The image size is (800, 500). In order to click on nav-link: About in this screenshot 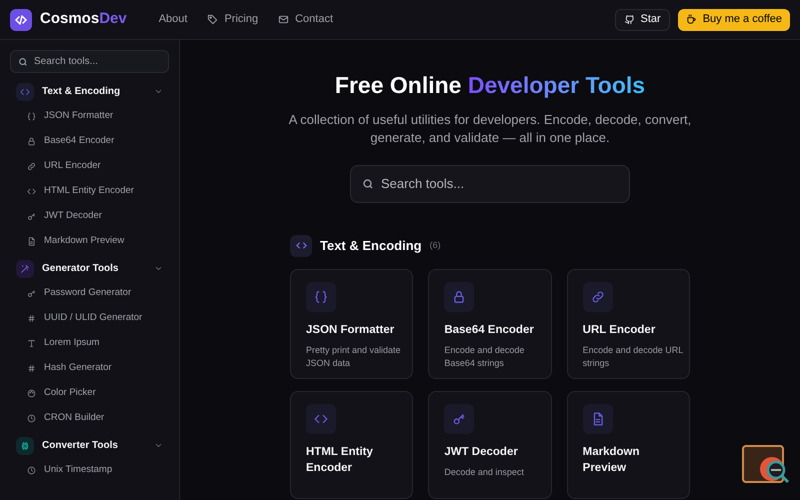, I will do `click(173, 19)`.